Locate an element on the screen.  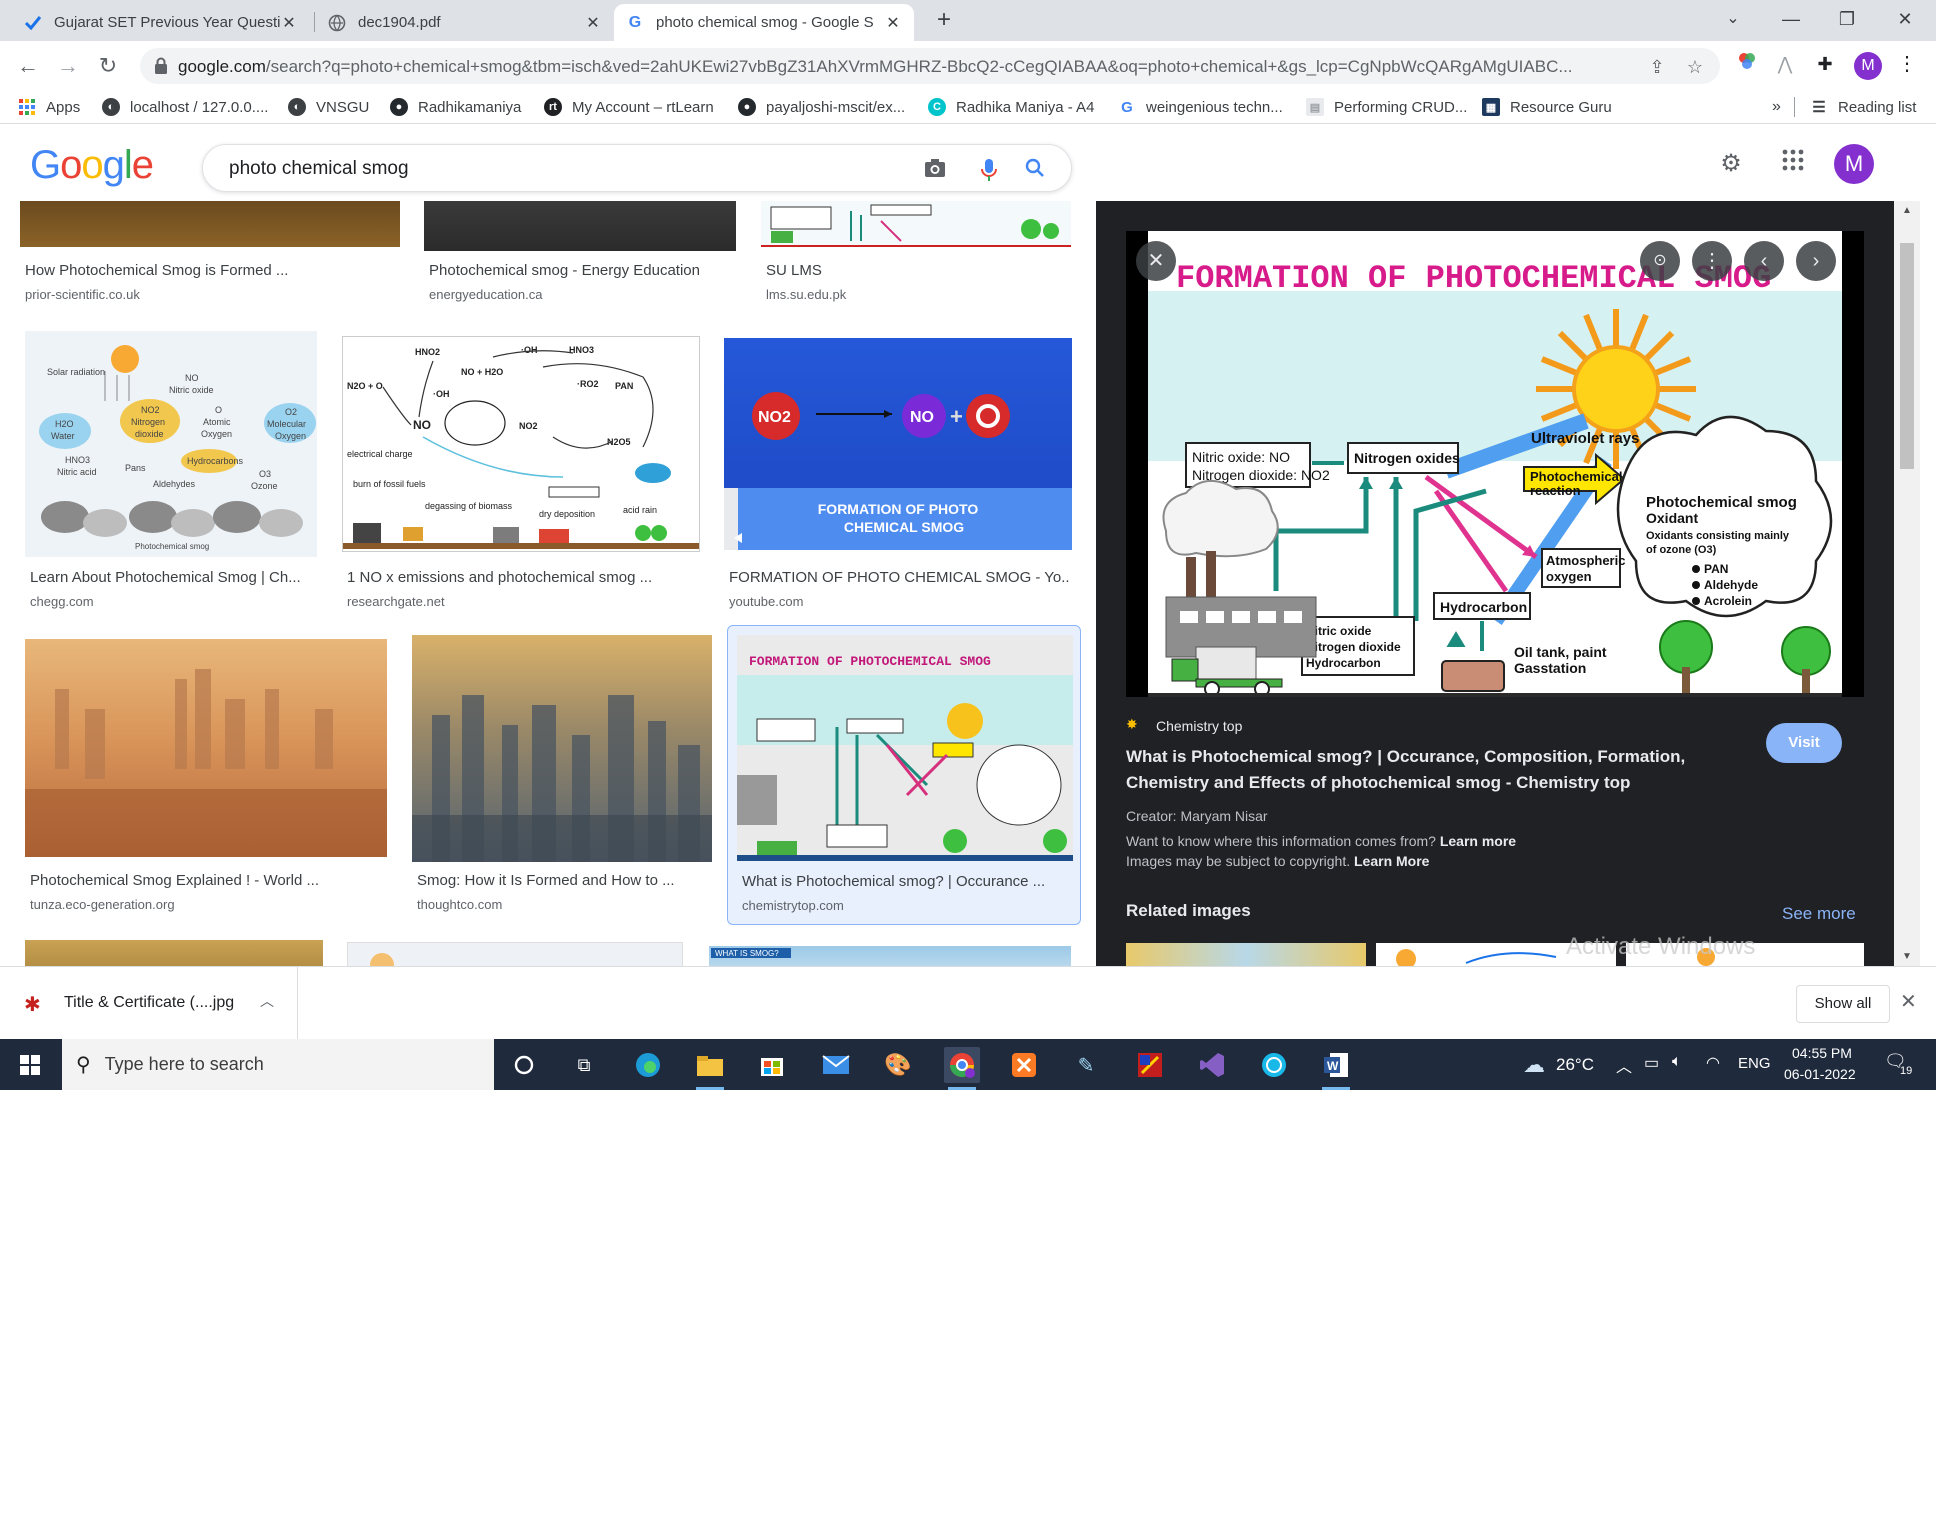
windows-start-icon is located at coordinates (30, 1064).